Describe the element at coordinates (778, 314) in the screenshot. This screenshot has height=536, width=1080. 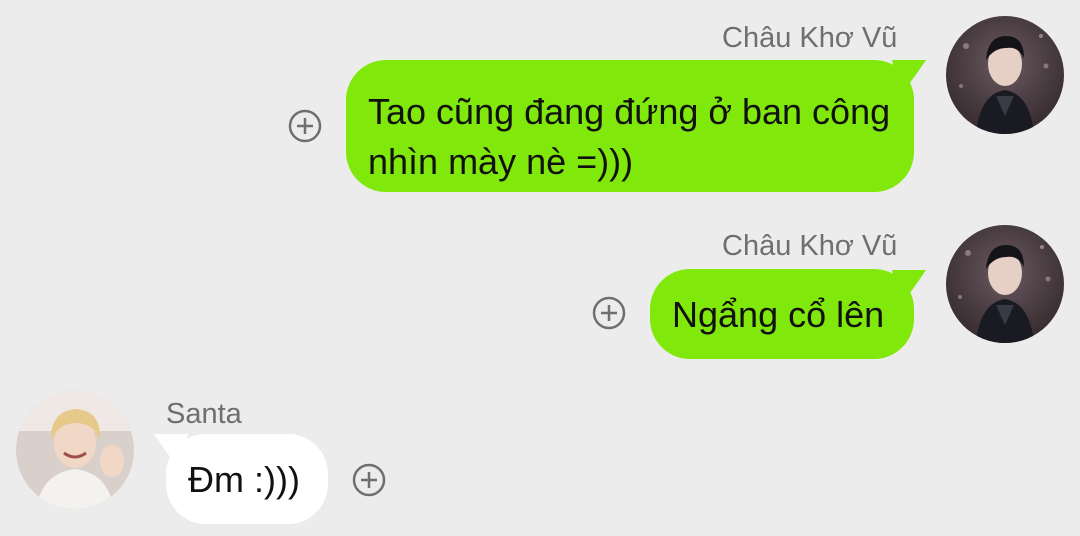
I see `message-text: Ngẩng cổ lên` at that location.